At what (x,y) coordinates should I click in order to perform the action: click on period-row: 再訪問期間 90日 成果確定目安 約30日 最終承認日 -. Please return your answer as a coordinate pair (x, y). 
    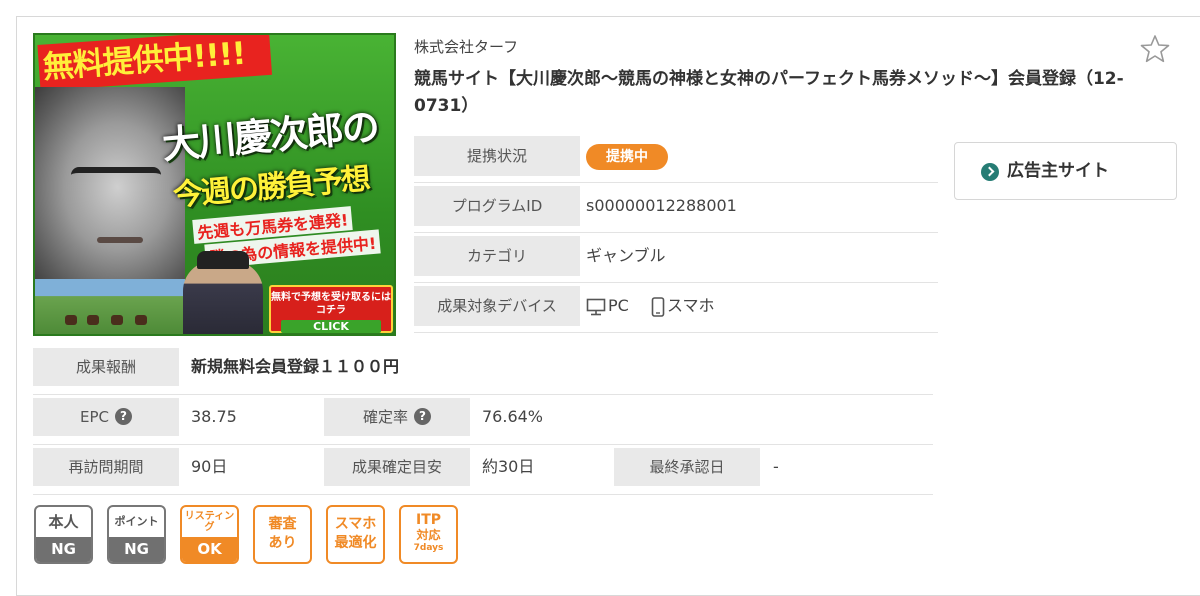
    Looking at the image, I should click on (483, 470).